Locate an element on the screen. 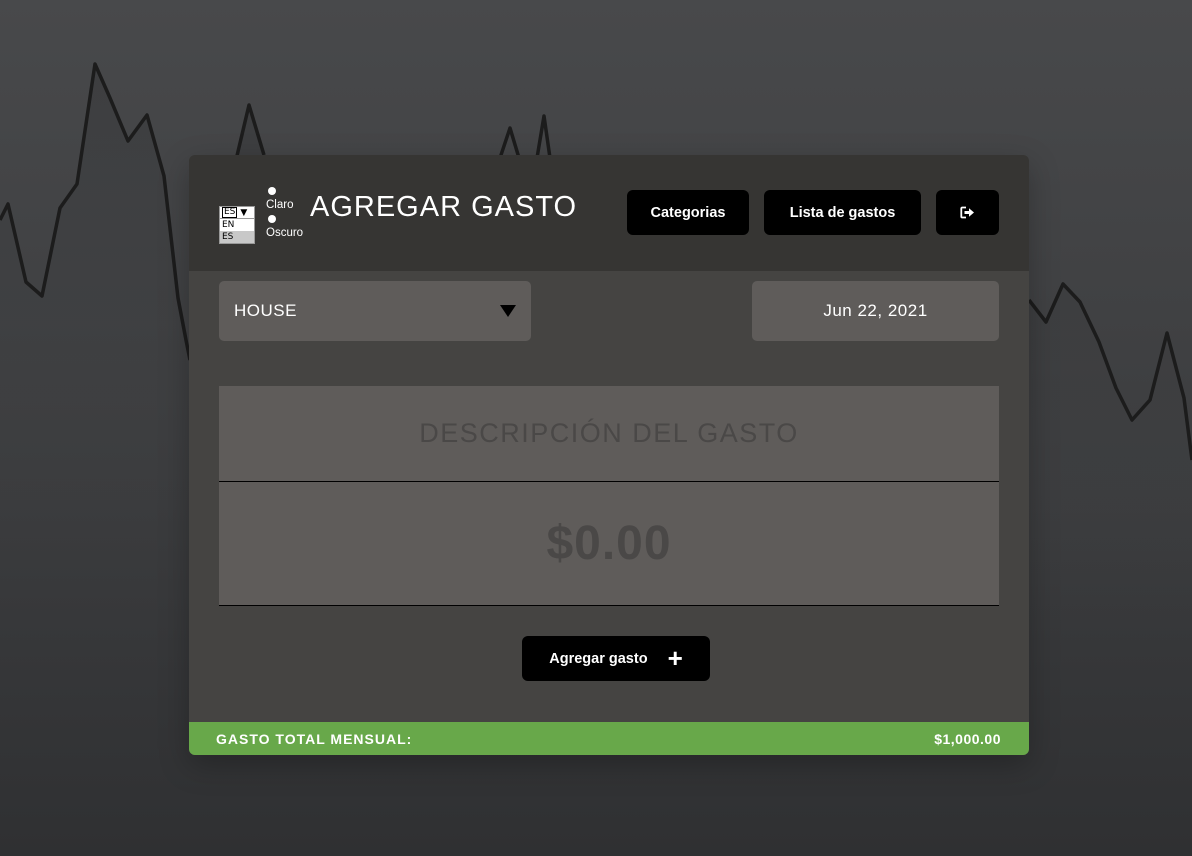  category-select-value: HOUSE is located at coordinates (265, 310).